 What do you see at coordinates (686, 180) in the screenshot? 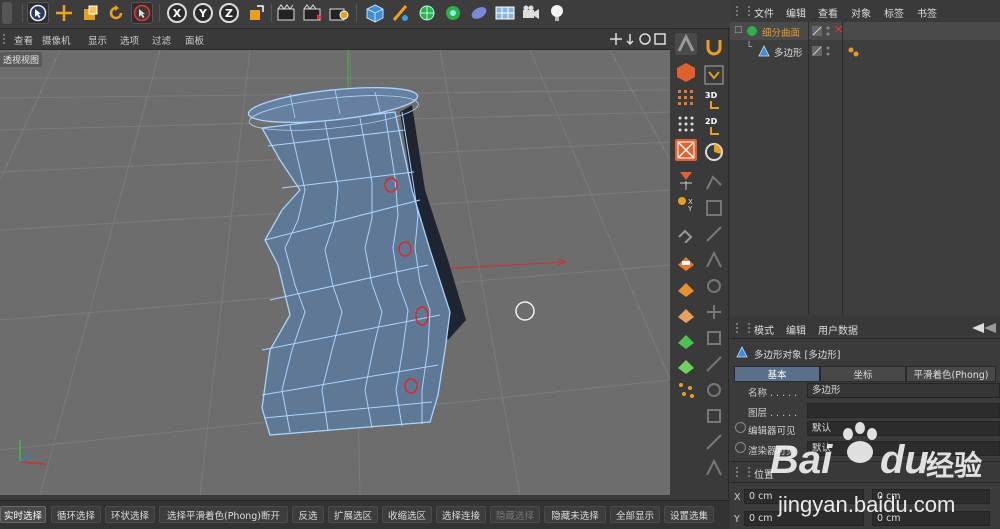
I see `polygons-mode-icon` at bounding box center [686, 180].